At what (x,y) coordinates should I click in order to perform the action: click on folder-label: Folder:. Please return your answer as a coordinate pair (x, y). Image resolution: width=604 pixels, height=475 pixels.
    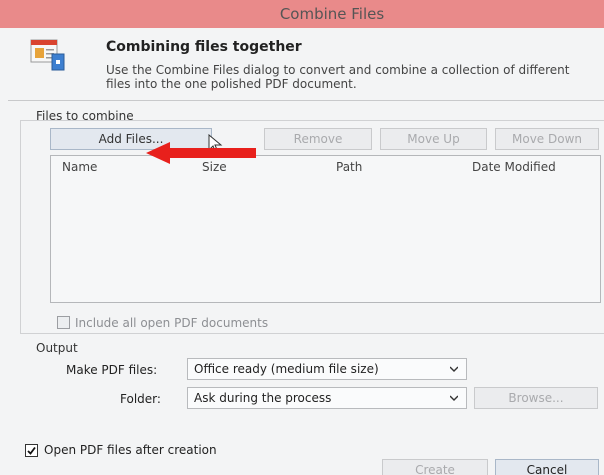
    Looking at the image, I should click on (140, 399).